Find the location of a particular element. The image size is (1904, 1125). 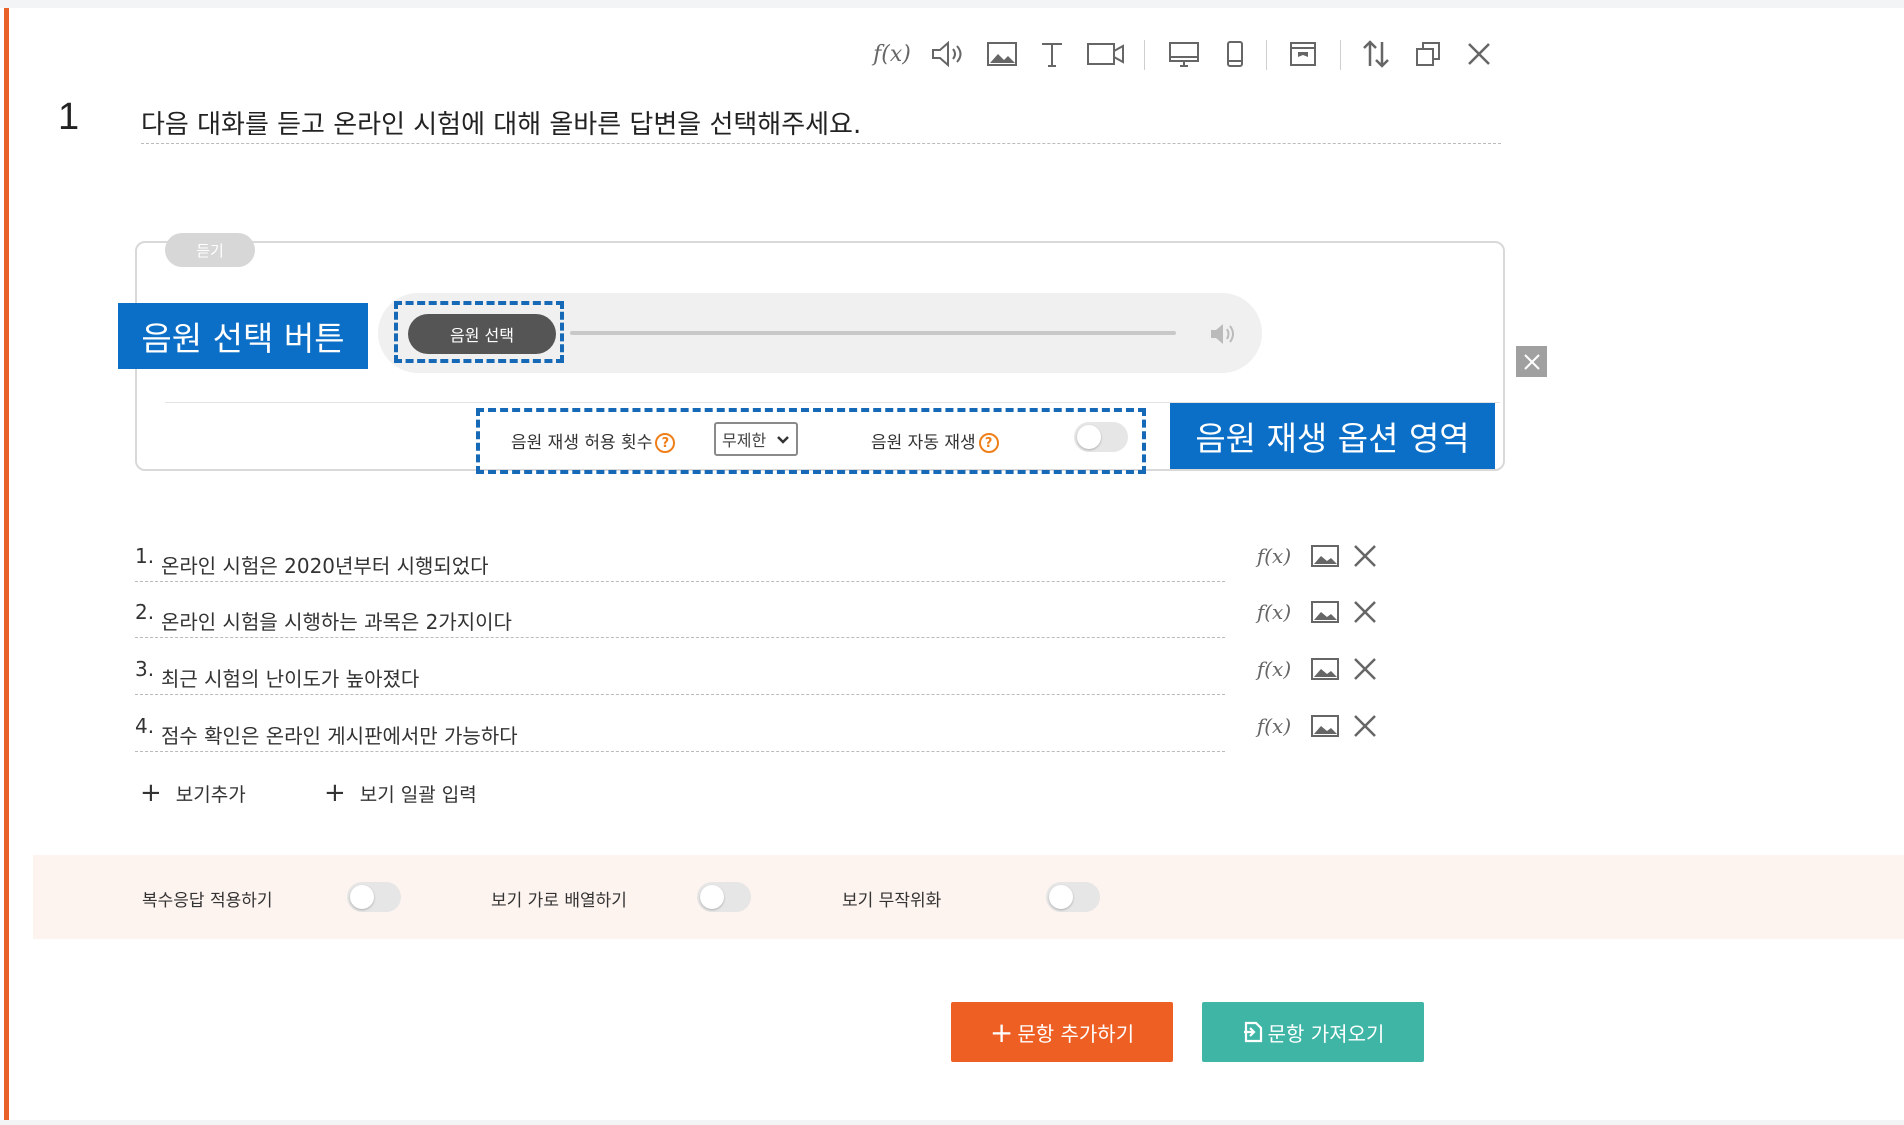

multiple-answers-toggle is located at coordinates (374, 897).